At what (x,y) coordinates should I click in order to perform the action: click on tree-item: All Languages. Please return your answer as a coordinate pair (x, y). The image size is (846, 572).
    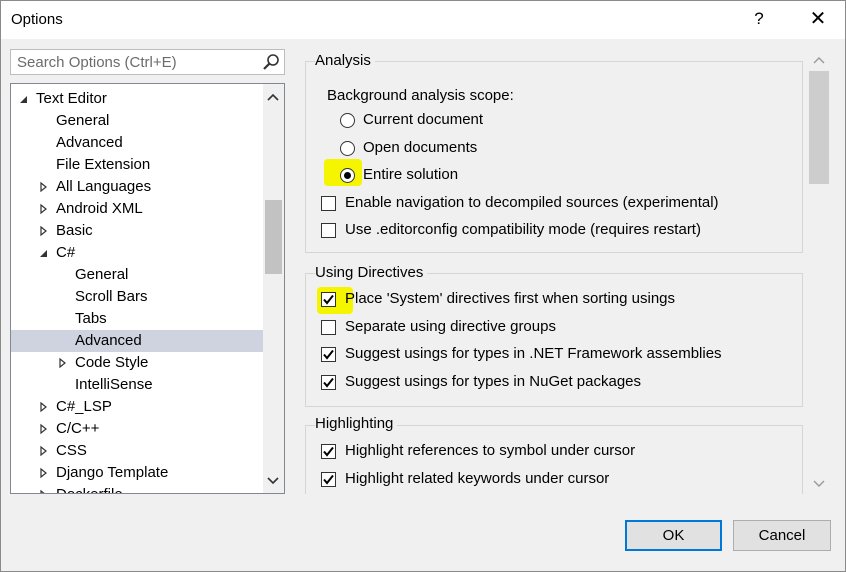
    Looking at the image, I should click on (137, 187).